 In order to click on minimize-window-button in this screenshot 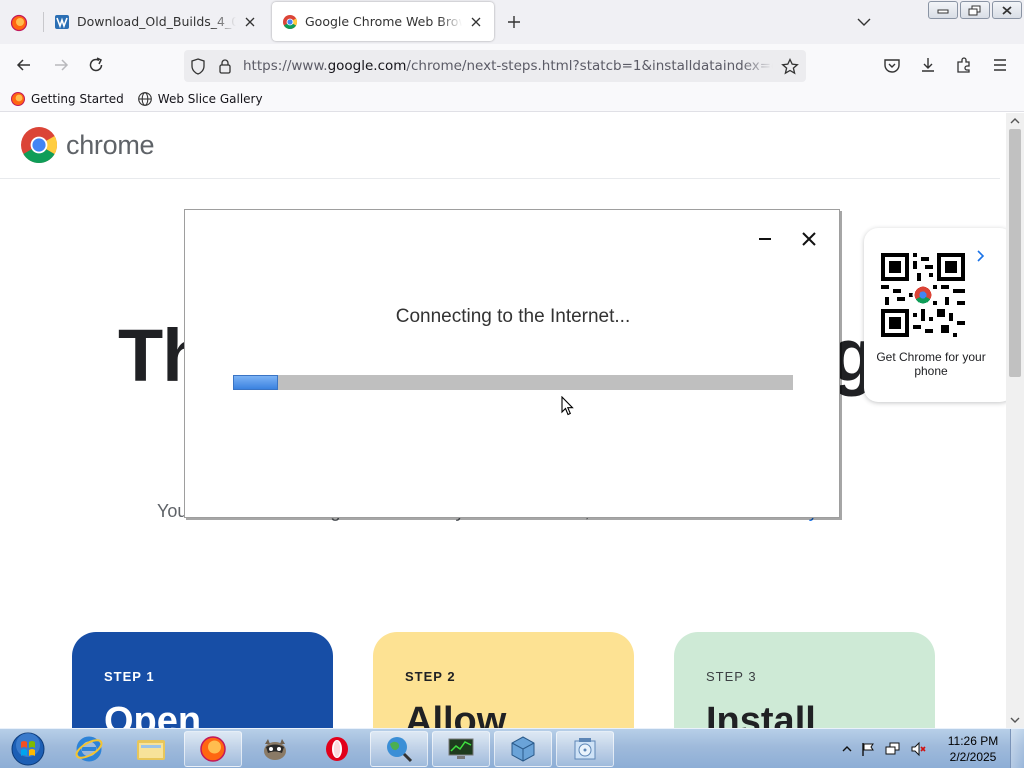, I will do `click(943, 10)`.